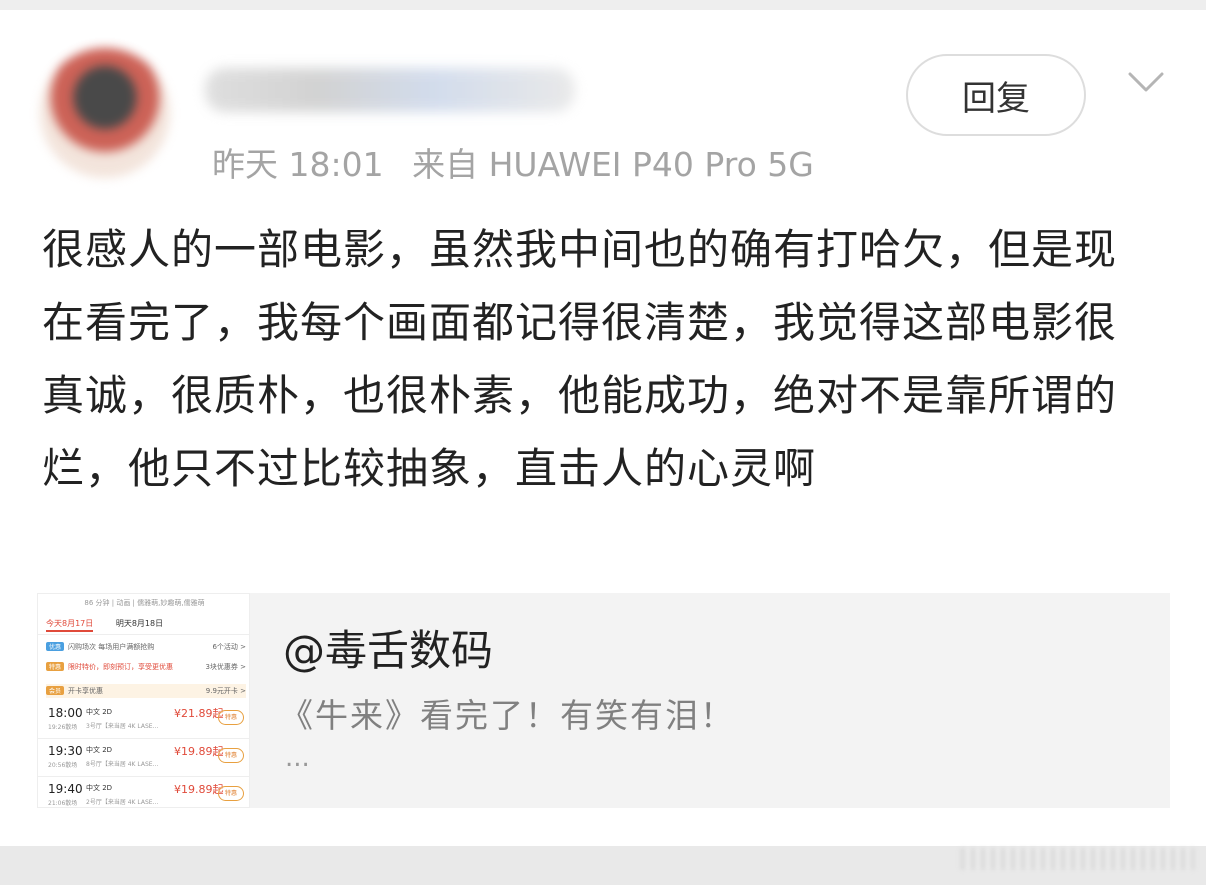 The image size is (1206, 885). I want to click on quote-author: @毒舌数码, so click(388, 647).